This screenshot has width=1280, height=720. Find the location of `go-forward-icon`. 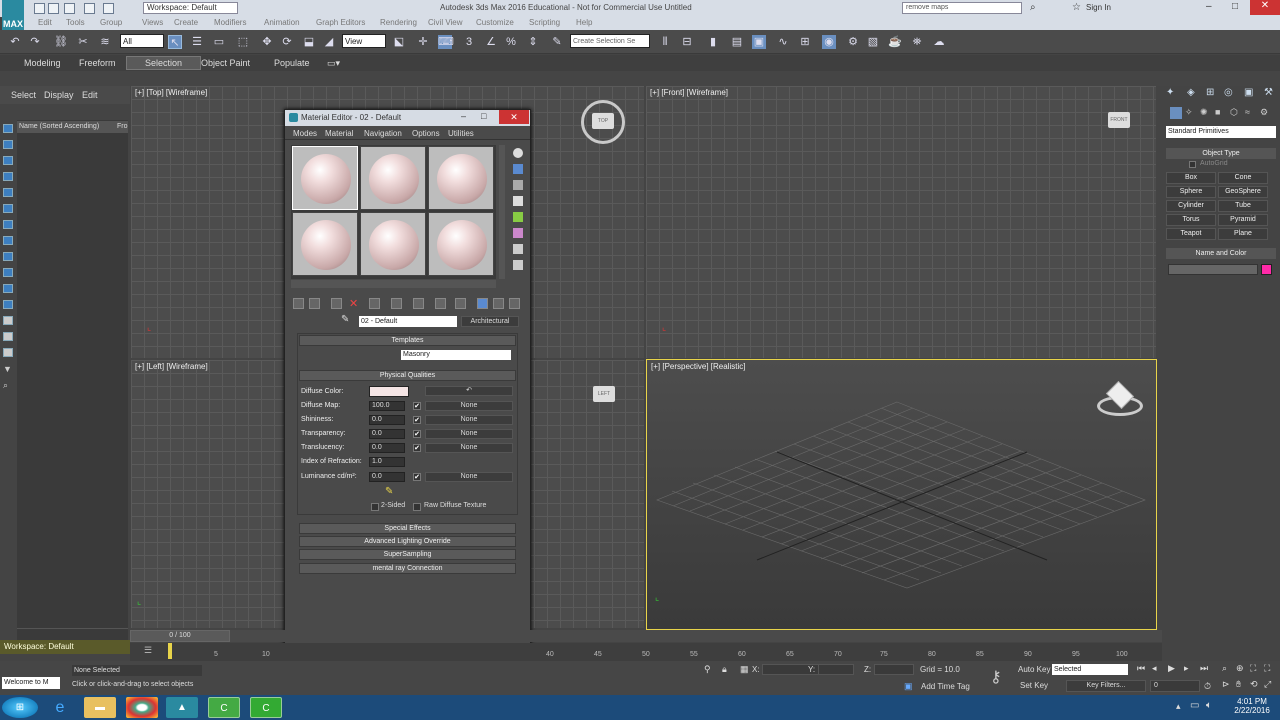

go-forward-icon is located at coordinates (514, 303).